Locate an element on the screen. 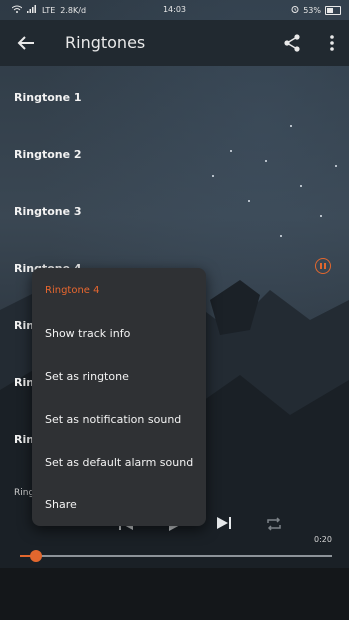 Image resolution: width=349 pixels, height=620 pixels. menu-item-set-alarm: Set as default alarm sound is located at coordinates (119, 462).